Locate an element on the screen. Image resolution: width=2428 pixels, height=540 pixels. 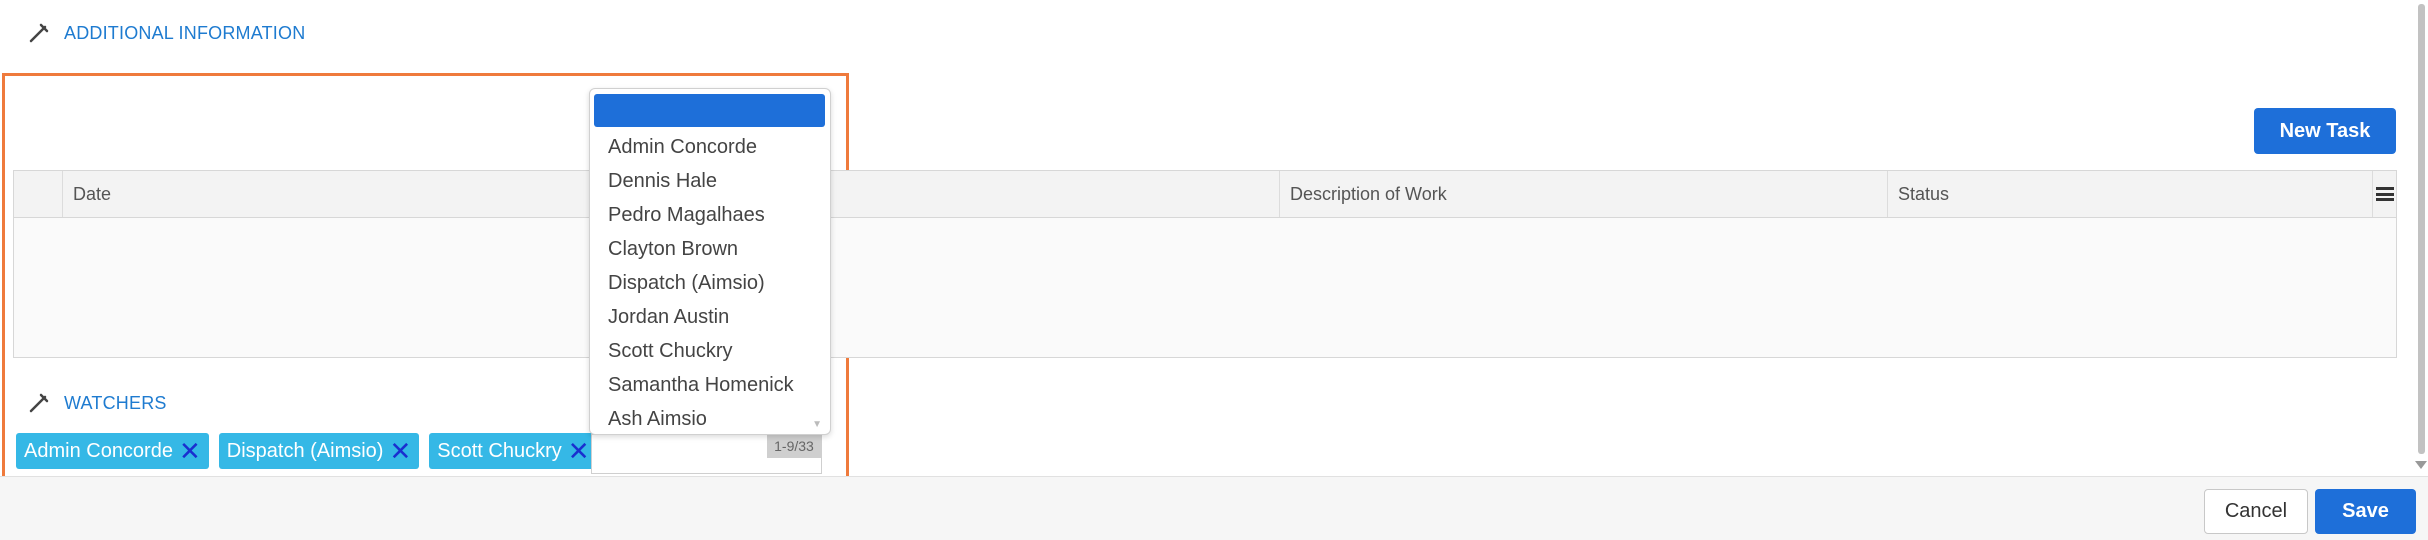
watcher-chip: Scott Chuckry ✕ is located at coordinates (513, 451).